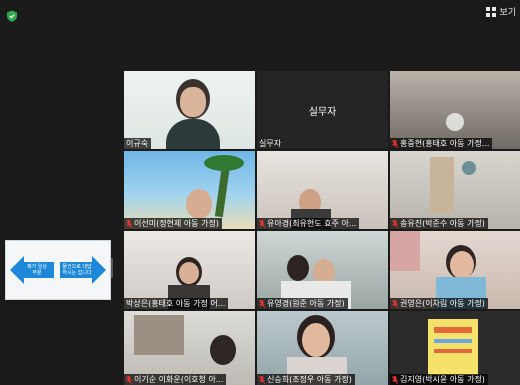 This screenshot has height=385, width=520. I want to click on participant-tile: 이선미(정현제 아동 가정), so click(189, 190).